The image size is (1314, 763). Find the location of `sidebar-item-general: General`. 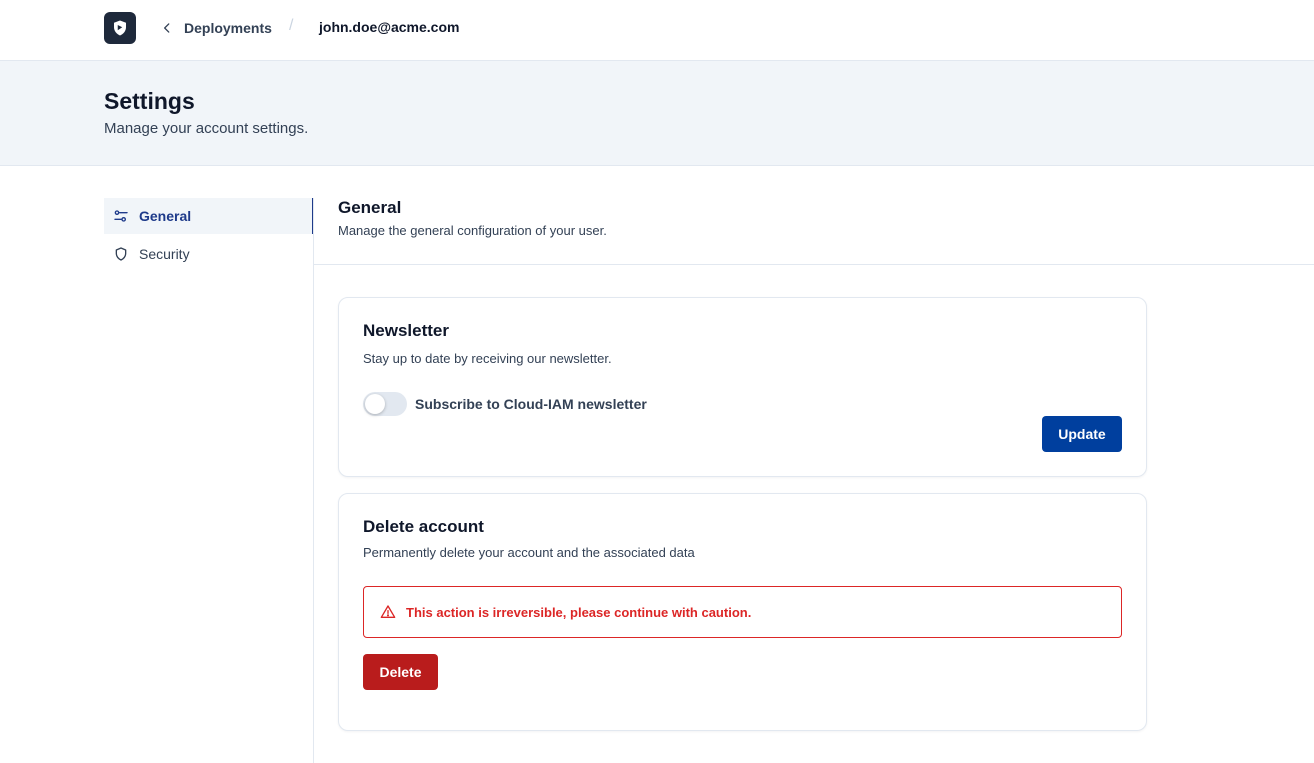

sidebar-item-general: General is located at coordinates (209, 216).